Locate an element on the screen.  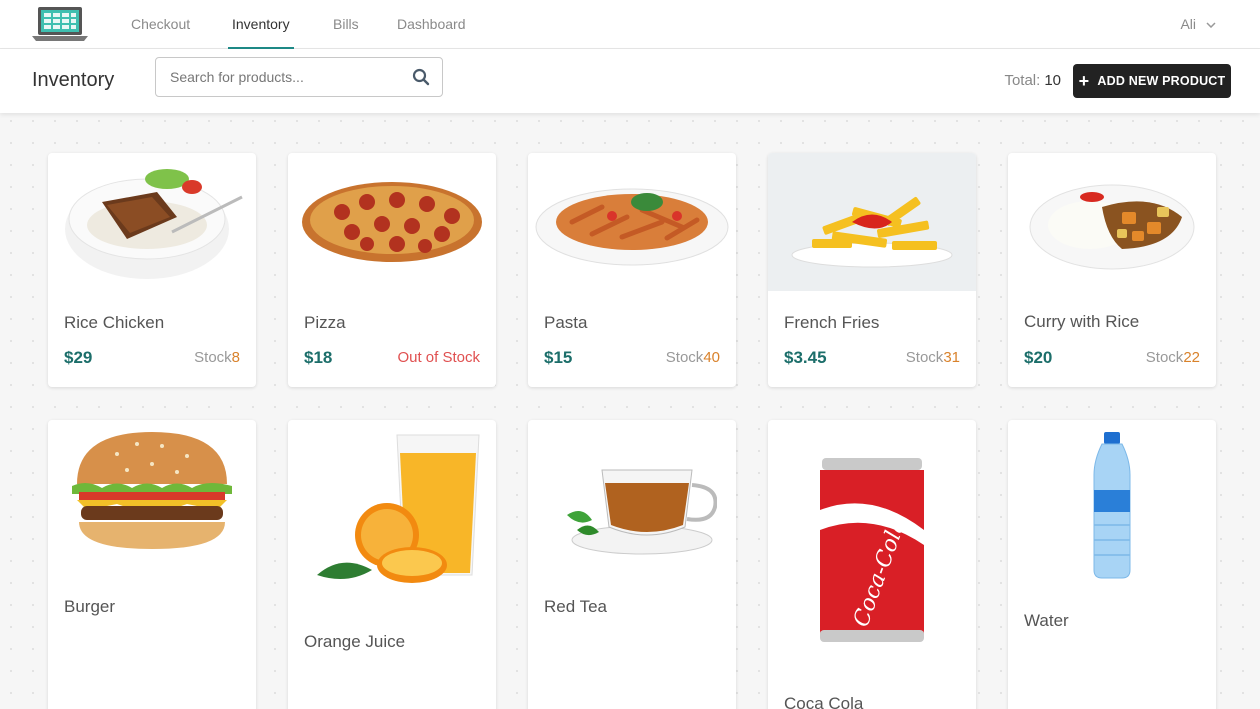
product-card: Orange Juice is located at coordinates (392, 564).